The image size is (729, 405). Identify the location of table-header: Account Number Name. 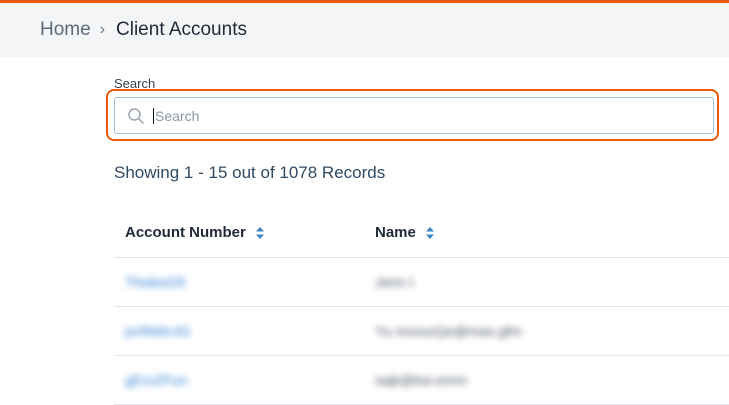
(421, 233).